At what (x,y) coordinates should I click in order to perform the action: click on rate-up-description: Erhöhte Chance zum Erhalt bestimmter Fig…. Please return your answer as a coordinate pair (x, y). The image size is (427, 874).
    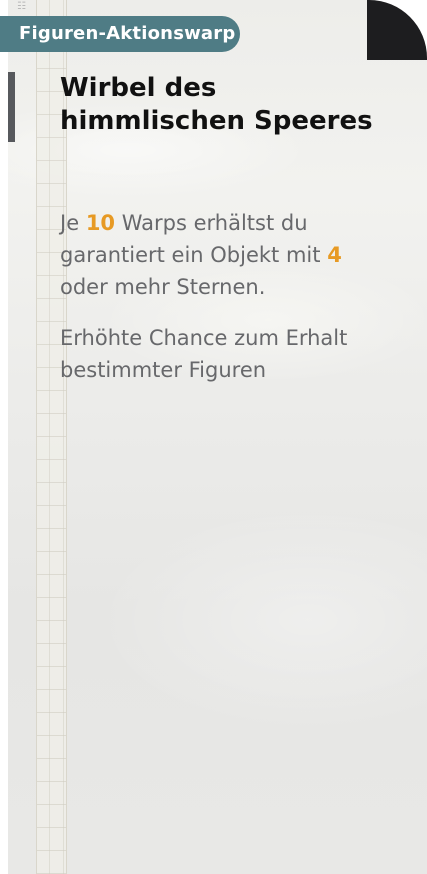
    Looking at the image, I should click on (204, 354).